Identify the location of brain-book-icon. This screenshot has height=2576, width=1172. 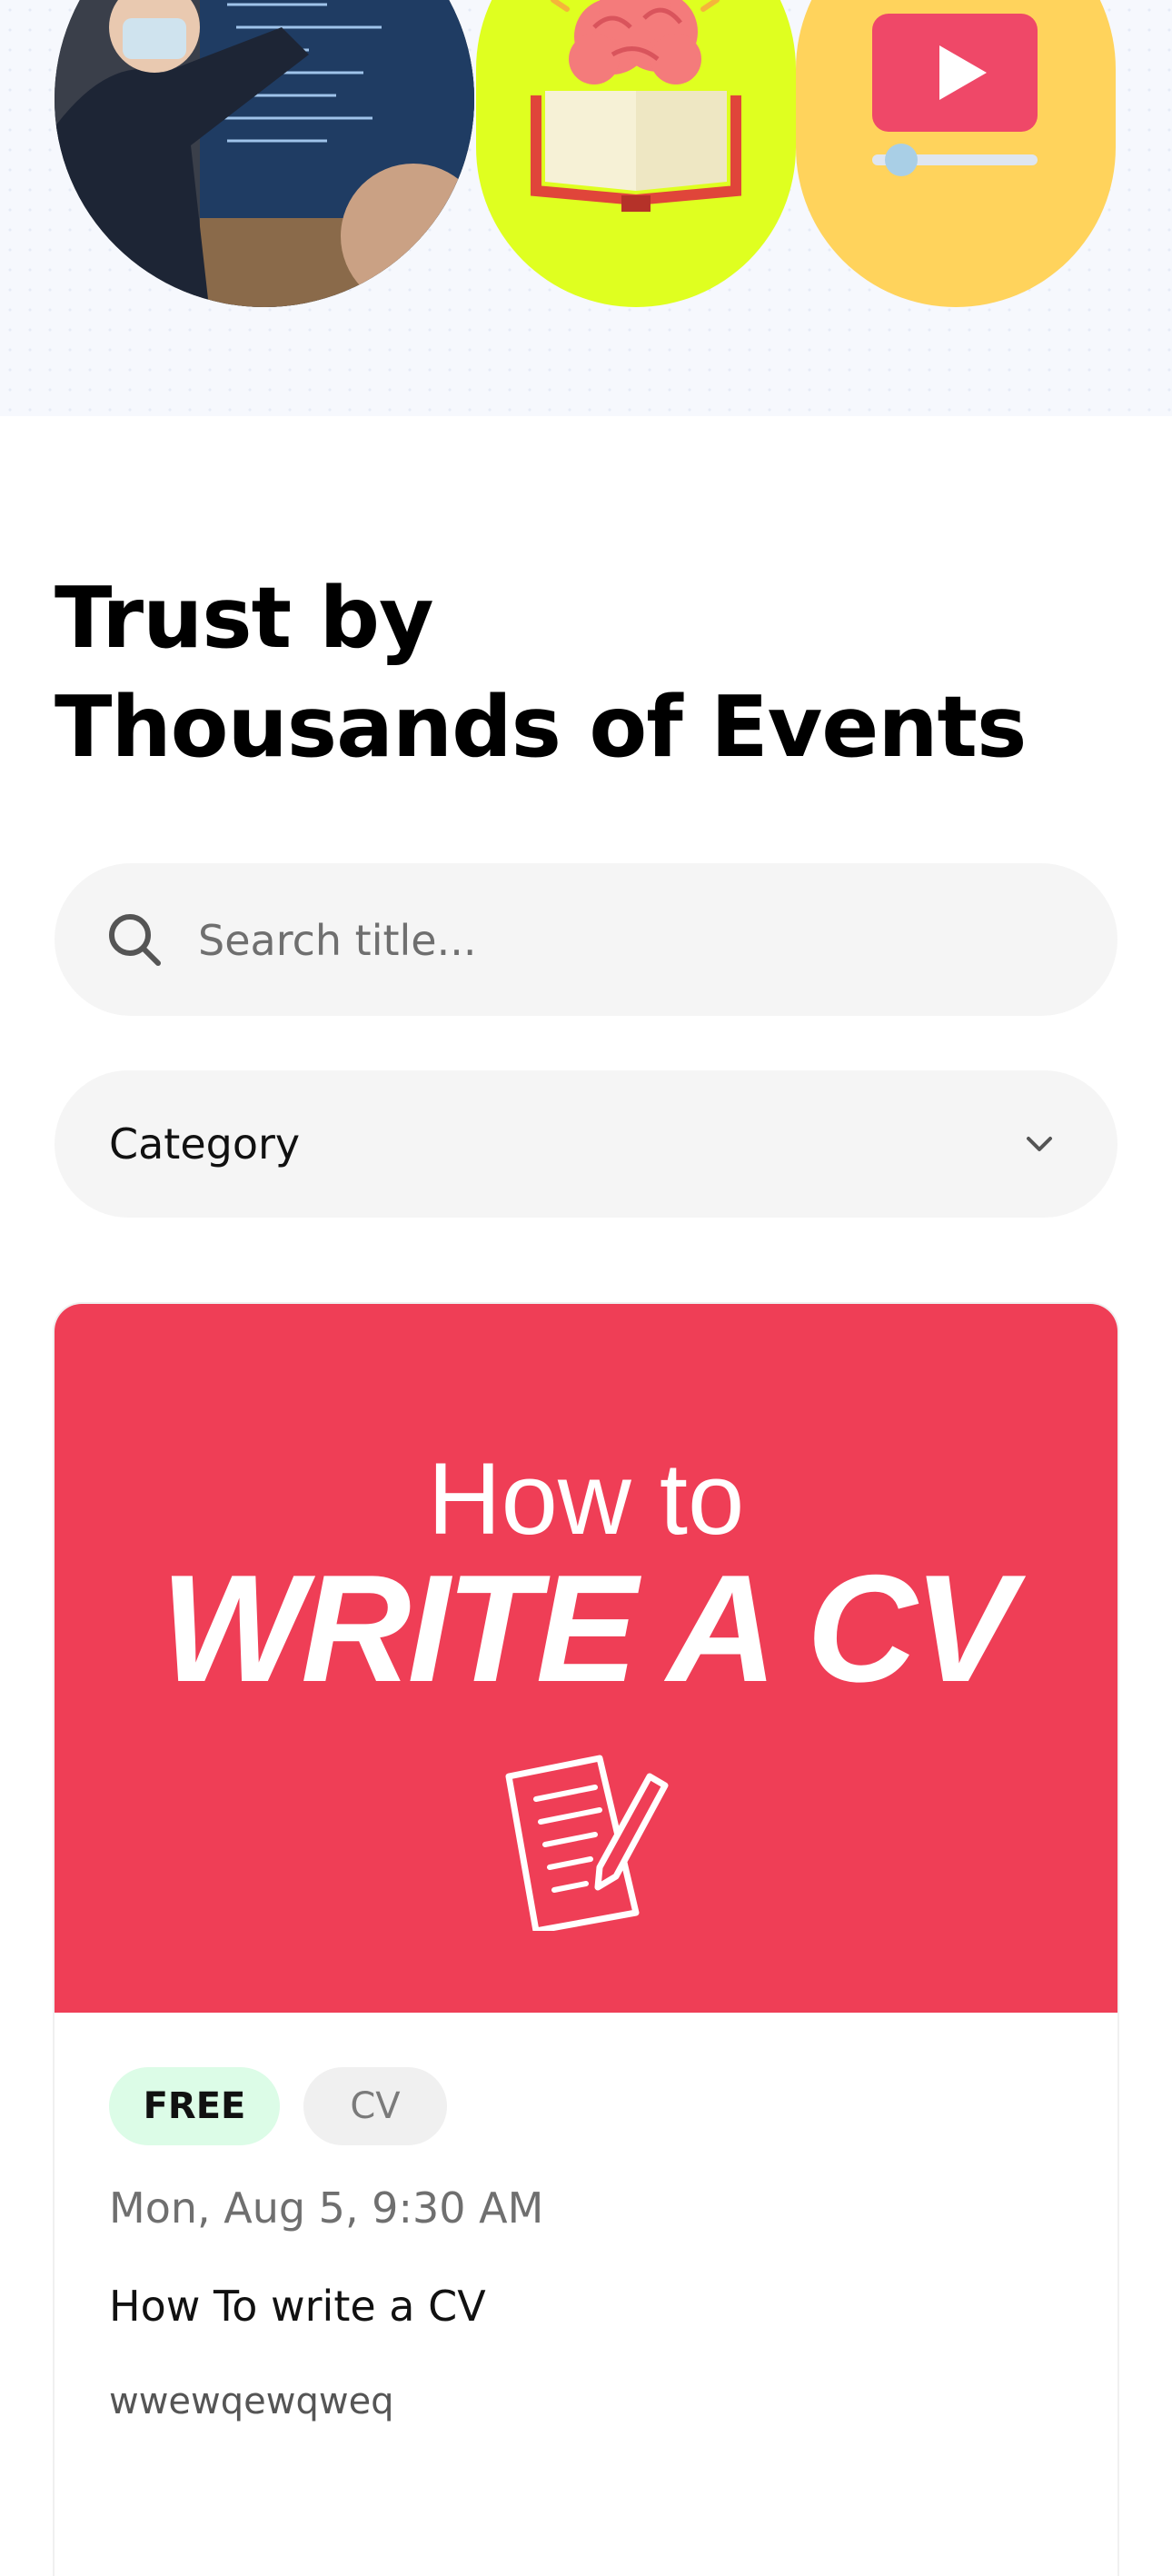
(636, 154).